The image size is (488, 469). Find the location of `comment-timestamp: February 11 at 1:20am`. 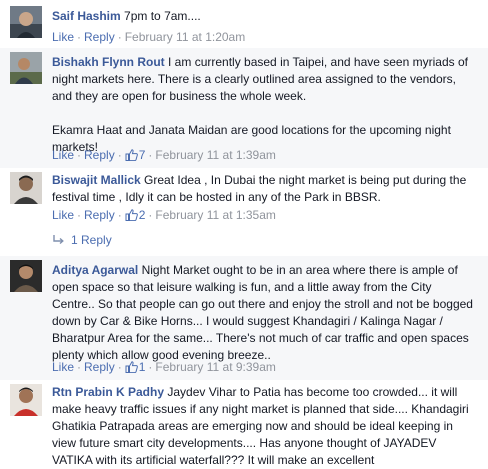

comment-timestamp: February 11 at 1:20am is located at coordinates (185, 37).